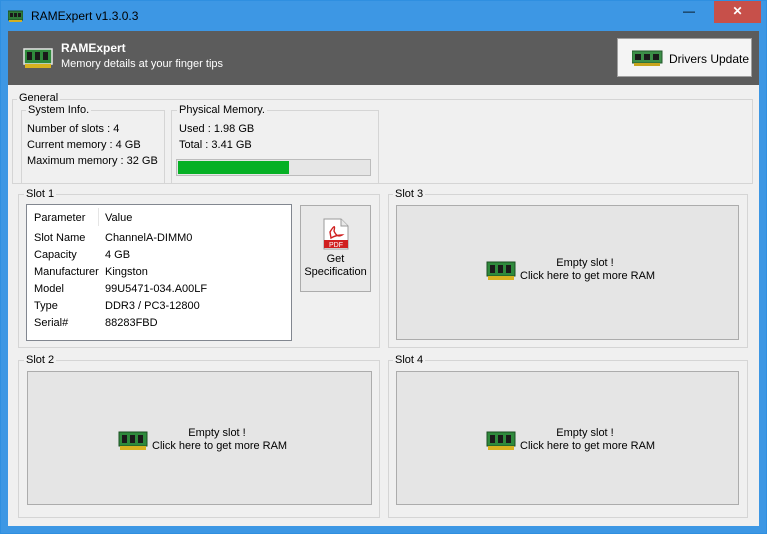 The image size is (767, 534). What do you see at coordinates (233, 167) in the screenshot?
I see `memory-usage-fill` at bounding box center [233, 167].